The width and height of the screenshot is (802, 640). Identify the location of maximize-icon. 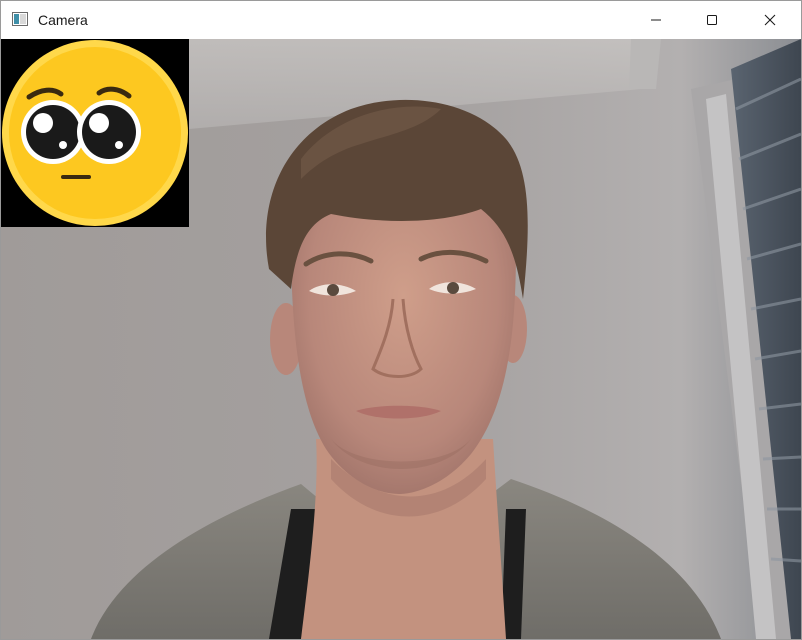
(712, 20).